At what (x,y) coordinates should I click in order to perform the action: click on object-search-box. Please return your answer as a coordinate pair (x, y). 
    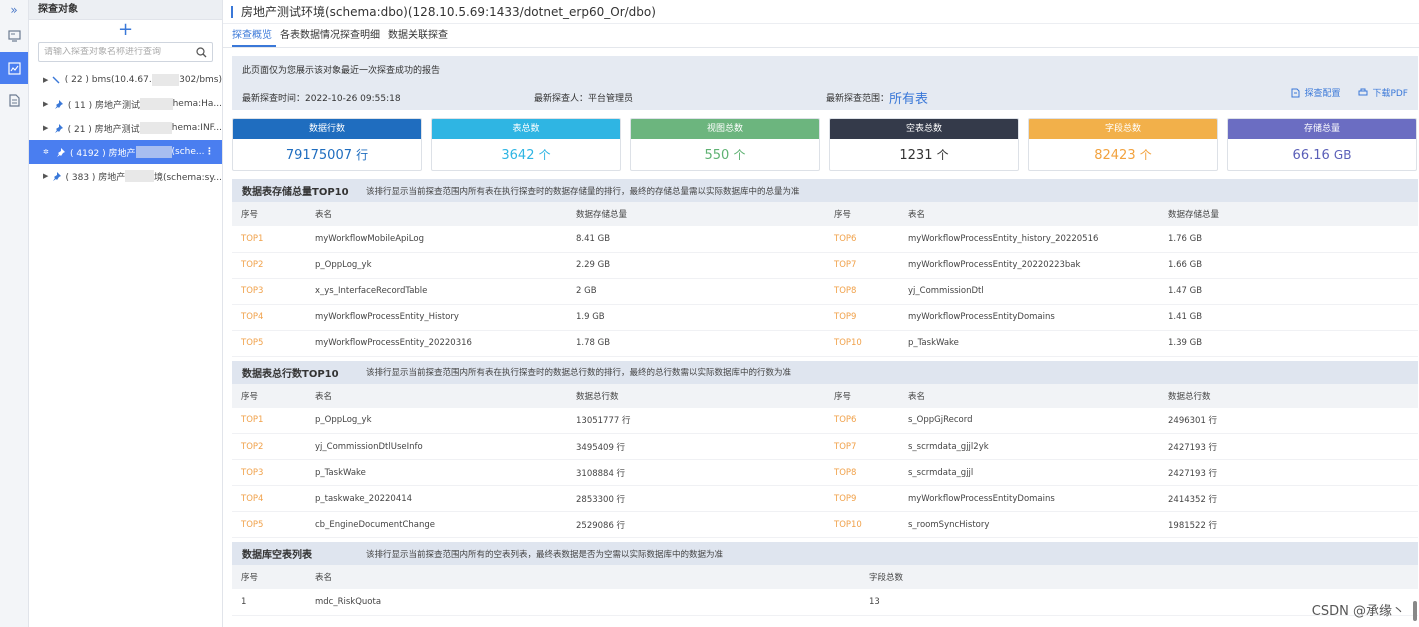
    Looking at the image, I should click on (125, 52).